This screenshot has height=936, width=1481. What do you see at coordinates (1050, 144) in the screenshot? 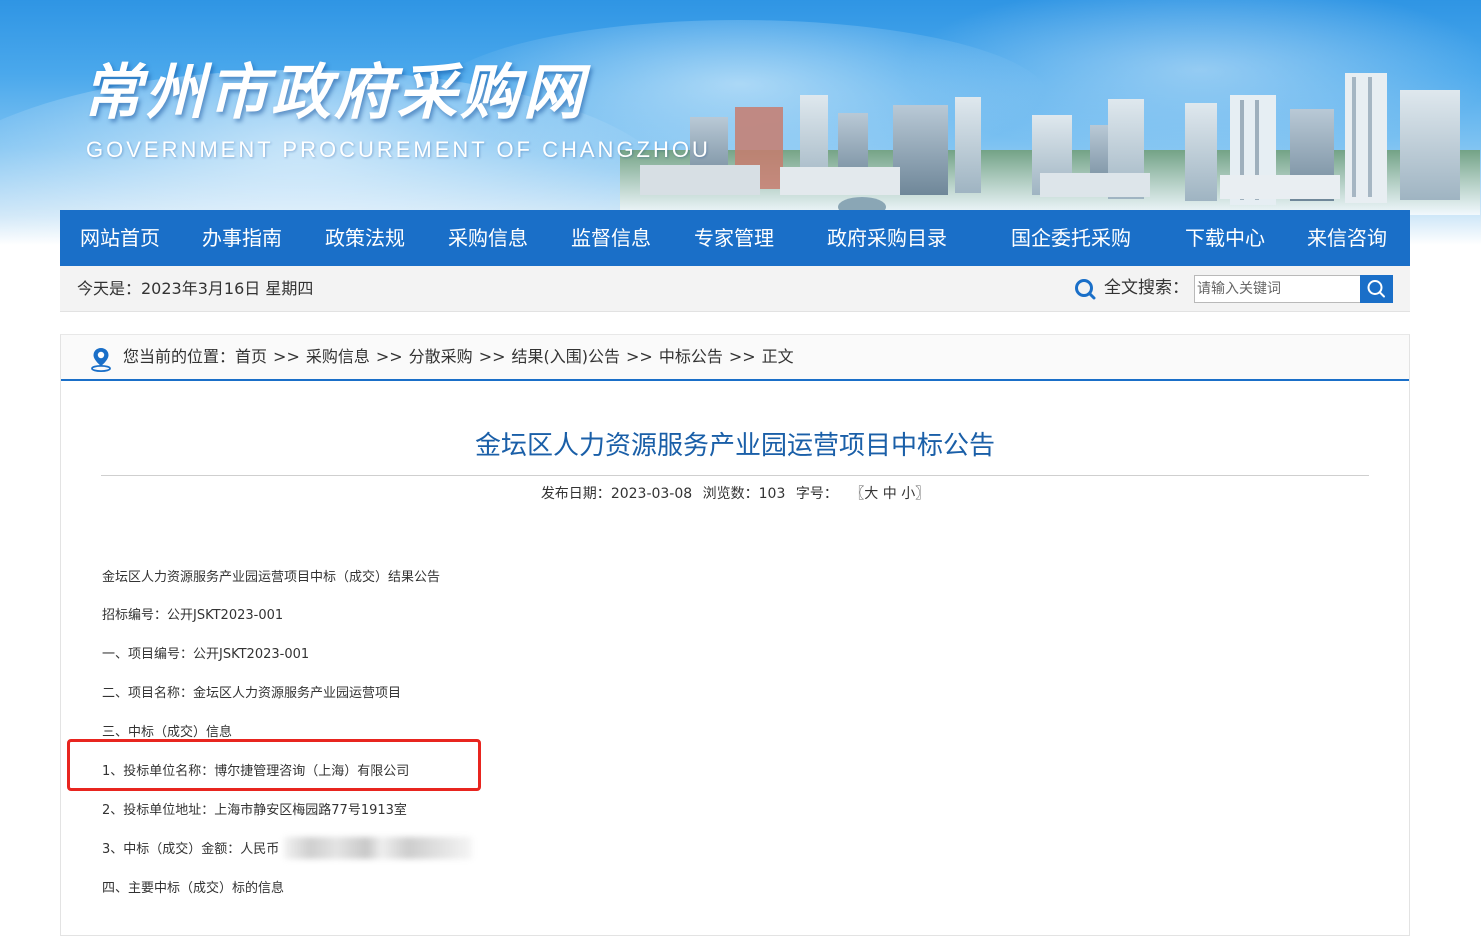
I see `city-skyline-image` at bounding box center [1050, 144].